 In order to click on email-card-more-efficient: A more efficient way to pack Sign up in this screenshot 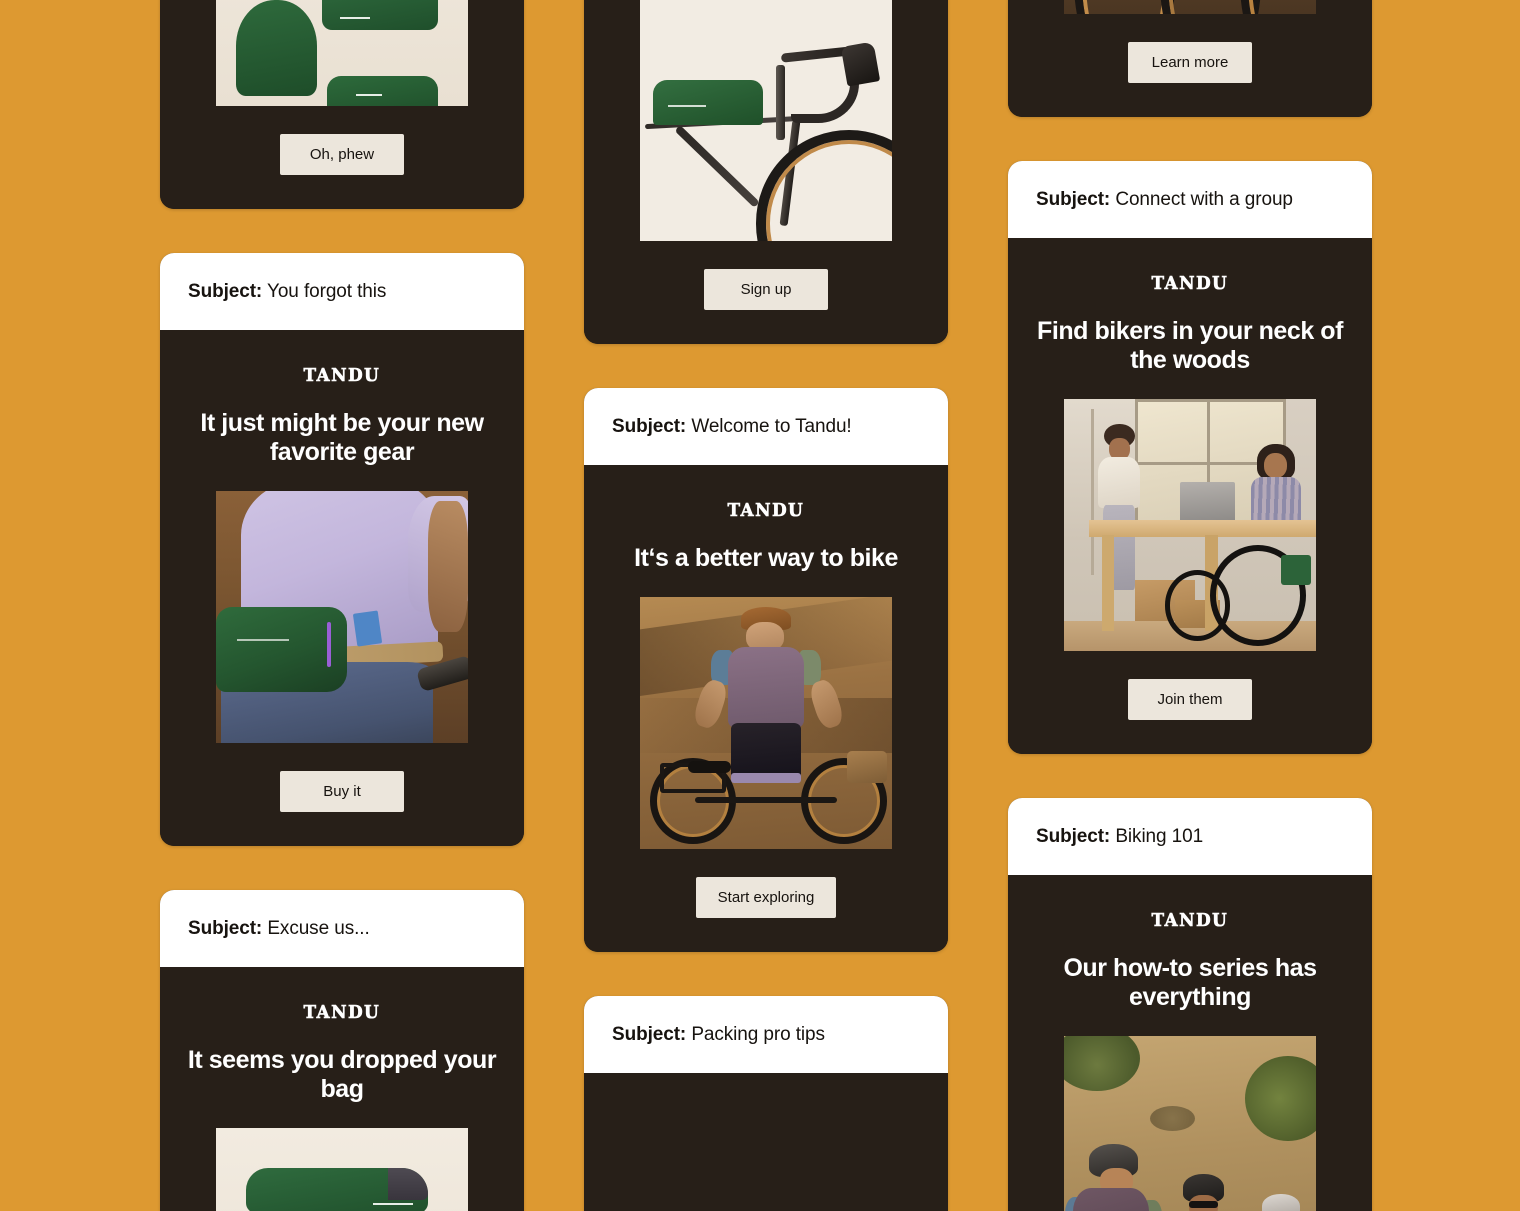, I will do `click(766, 172)`.